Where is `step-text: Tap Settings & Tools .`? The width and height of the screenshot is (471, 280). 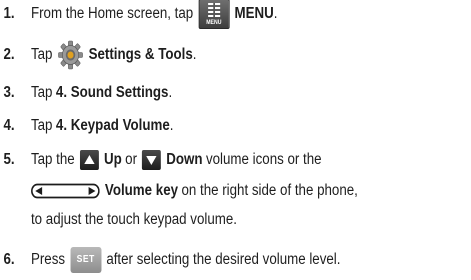
step-text: Tap Settings & Tools . is located at coordinates (113, 55).